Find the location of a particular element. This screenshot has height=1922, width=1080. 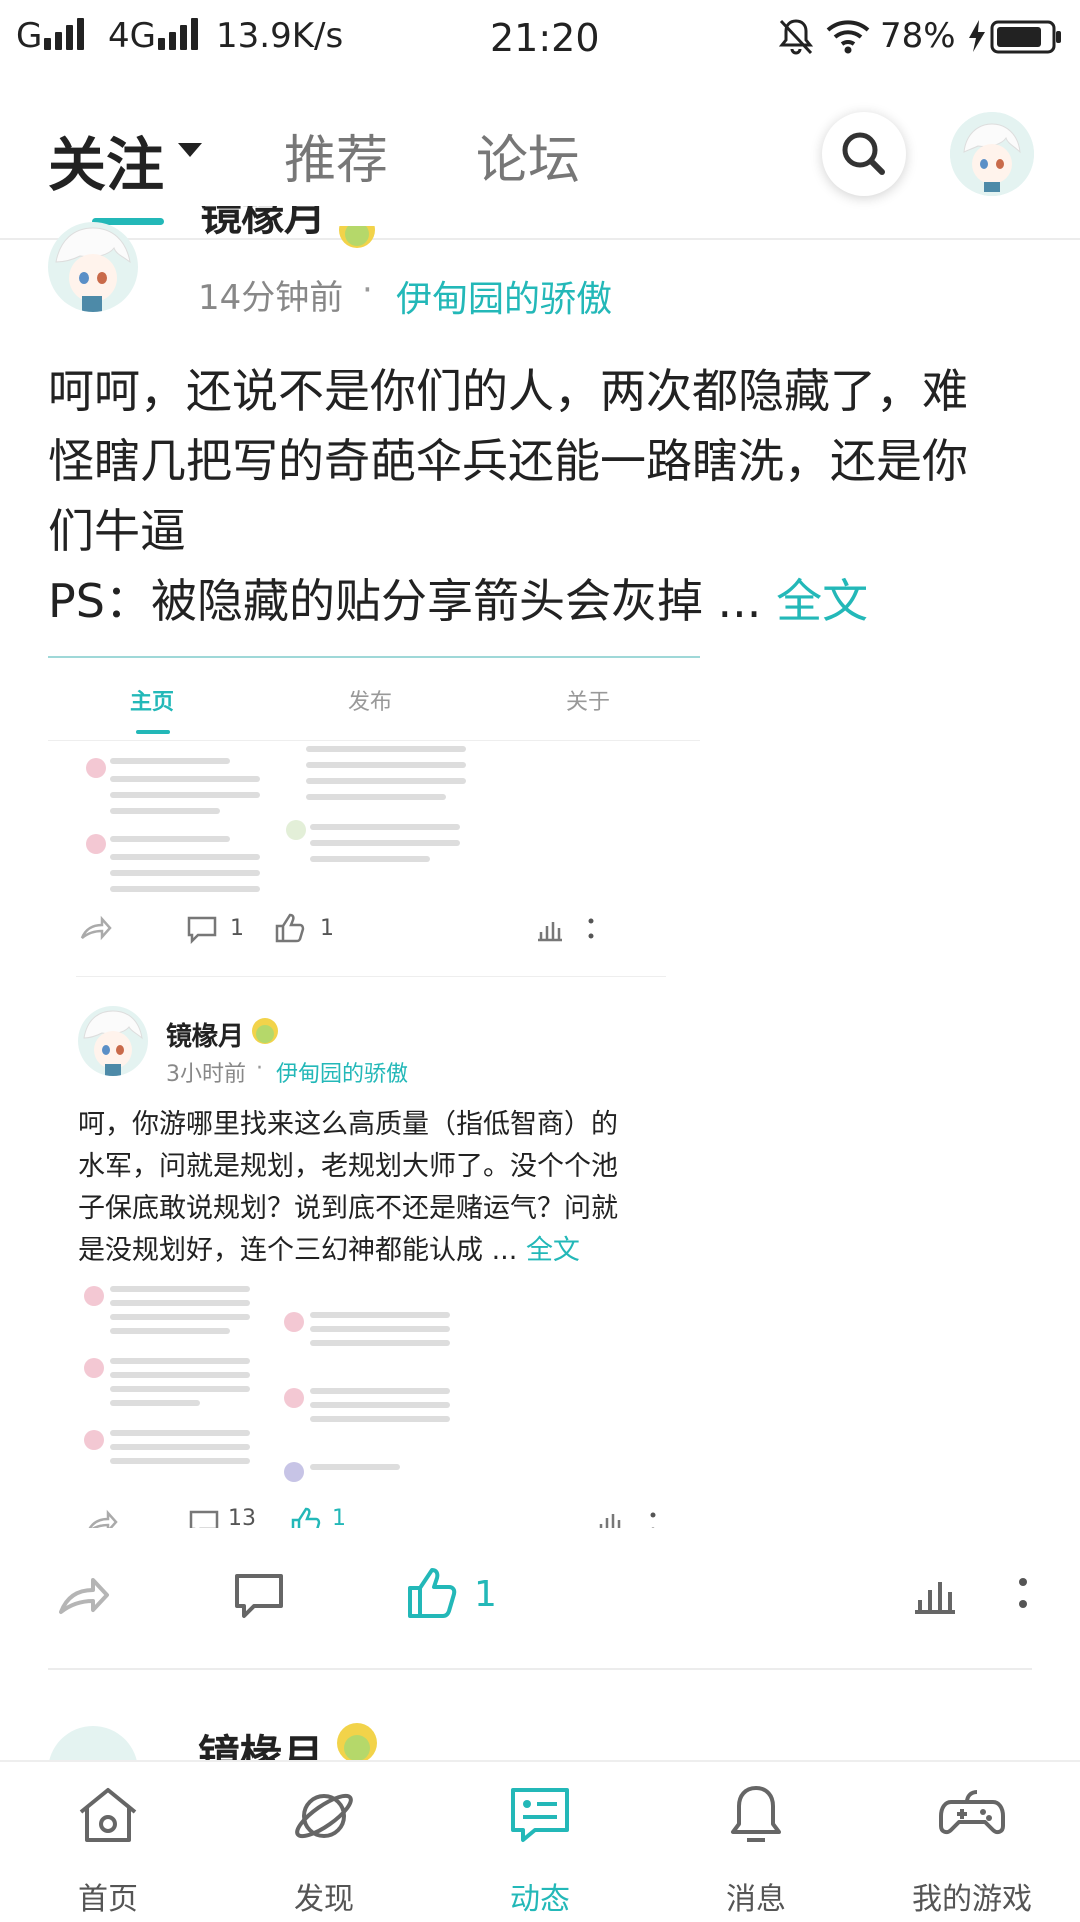

caret-down-icon is located at coordinates (190, 150).